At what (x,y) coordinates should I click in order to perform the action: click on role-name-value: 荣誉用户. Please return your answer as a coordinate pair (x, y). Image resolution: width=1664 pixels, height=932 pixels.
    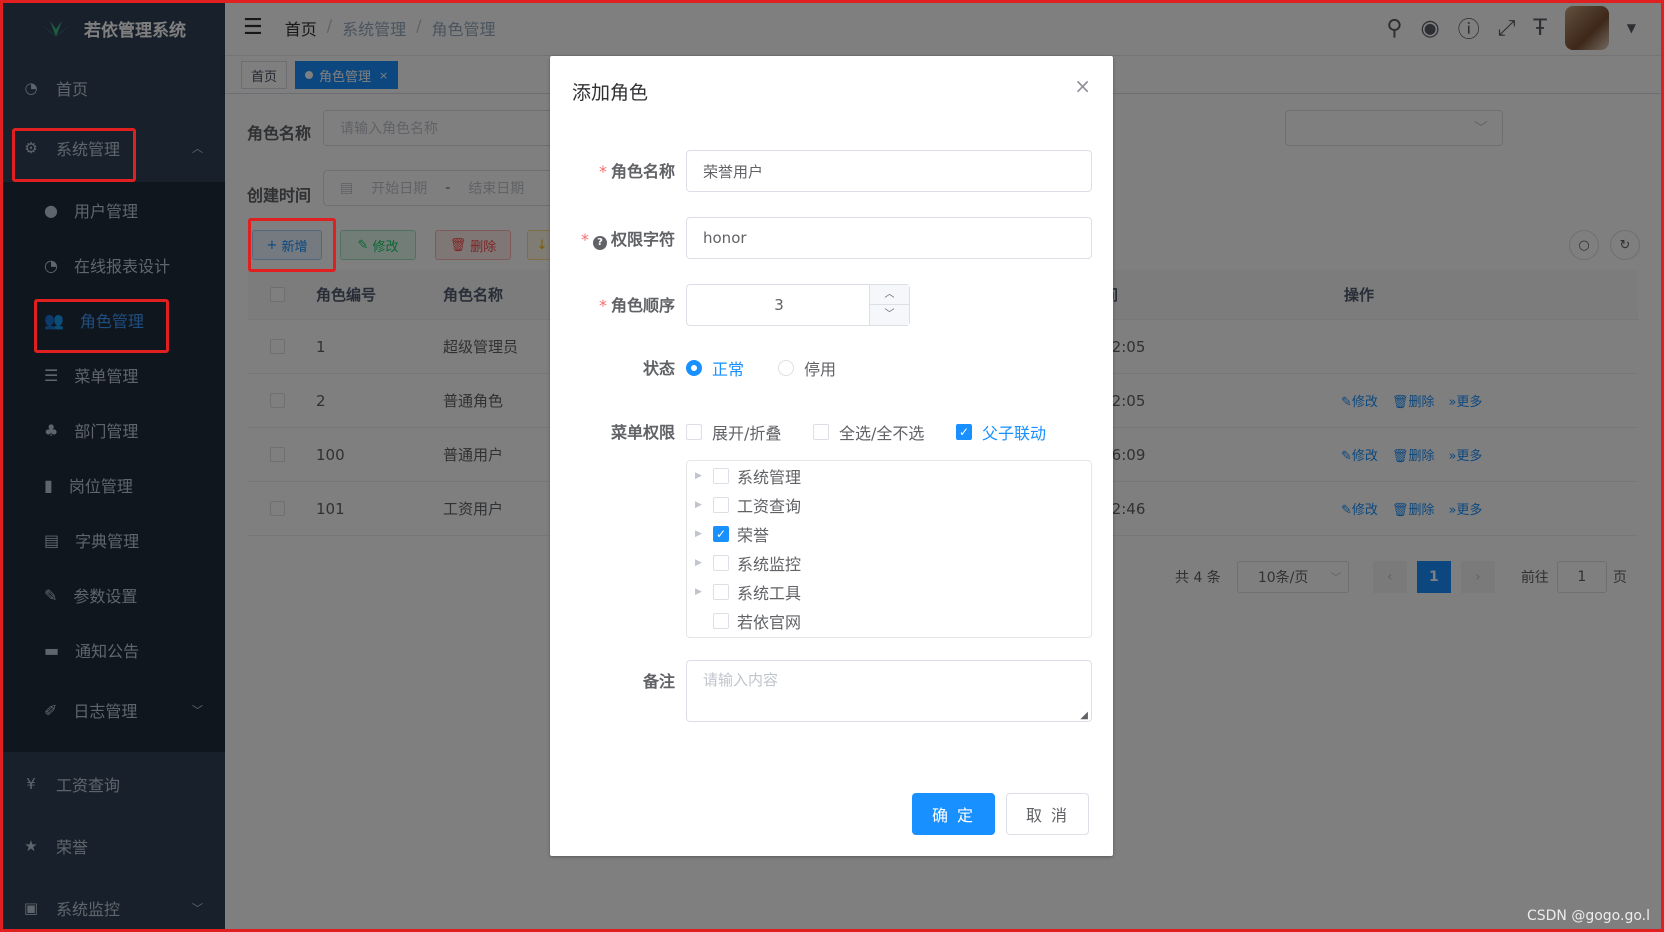
    Looking at the image, I should click on (733, 171).